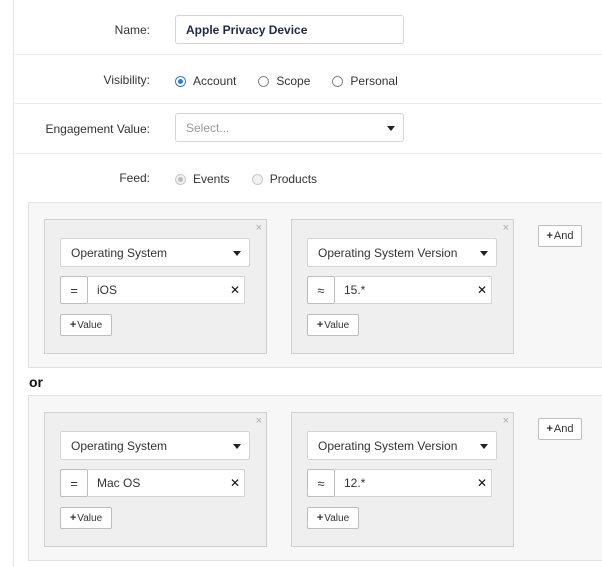  What do you see at coordinates (355, 483) in the screenshot?
I see `value-text: 12.*` at bounding box center [355, 483].